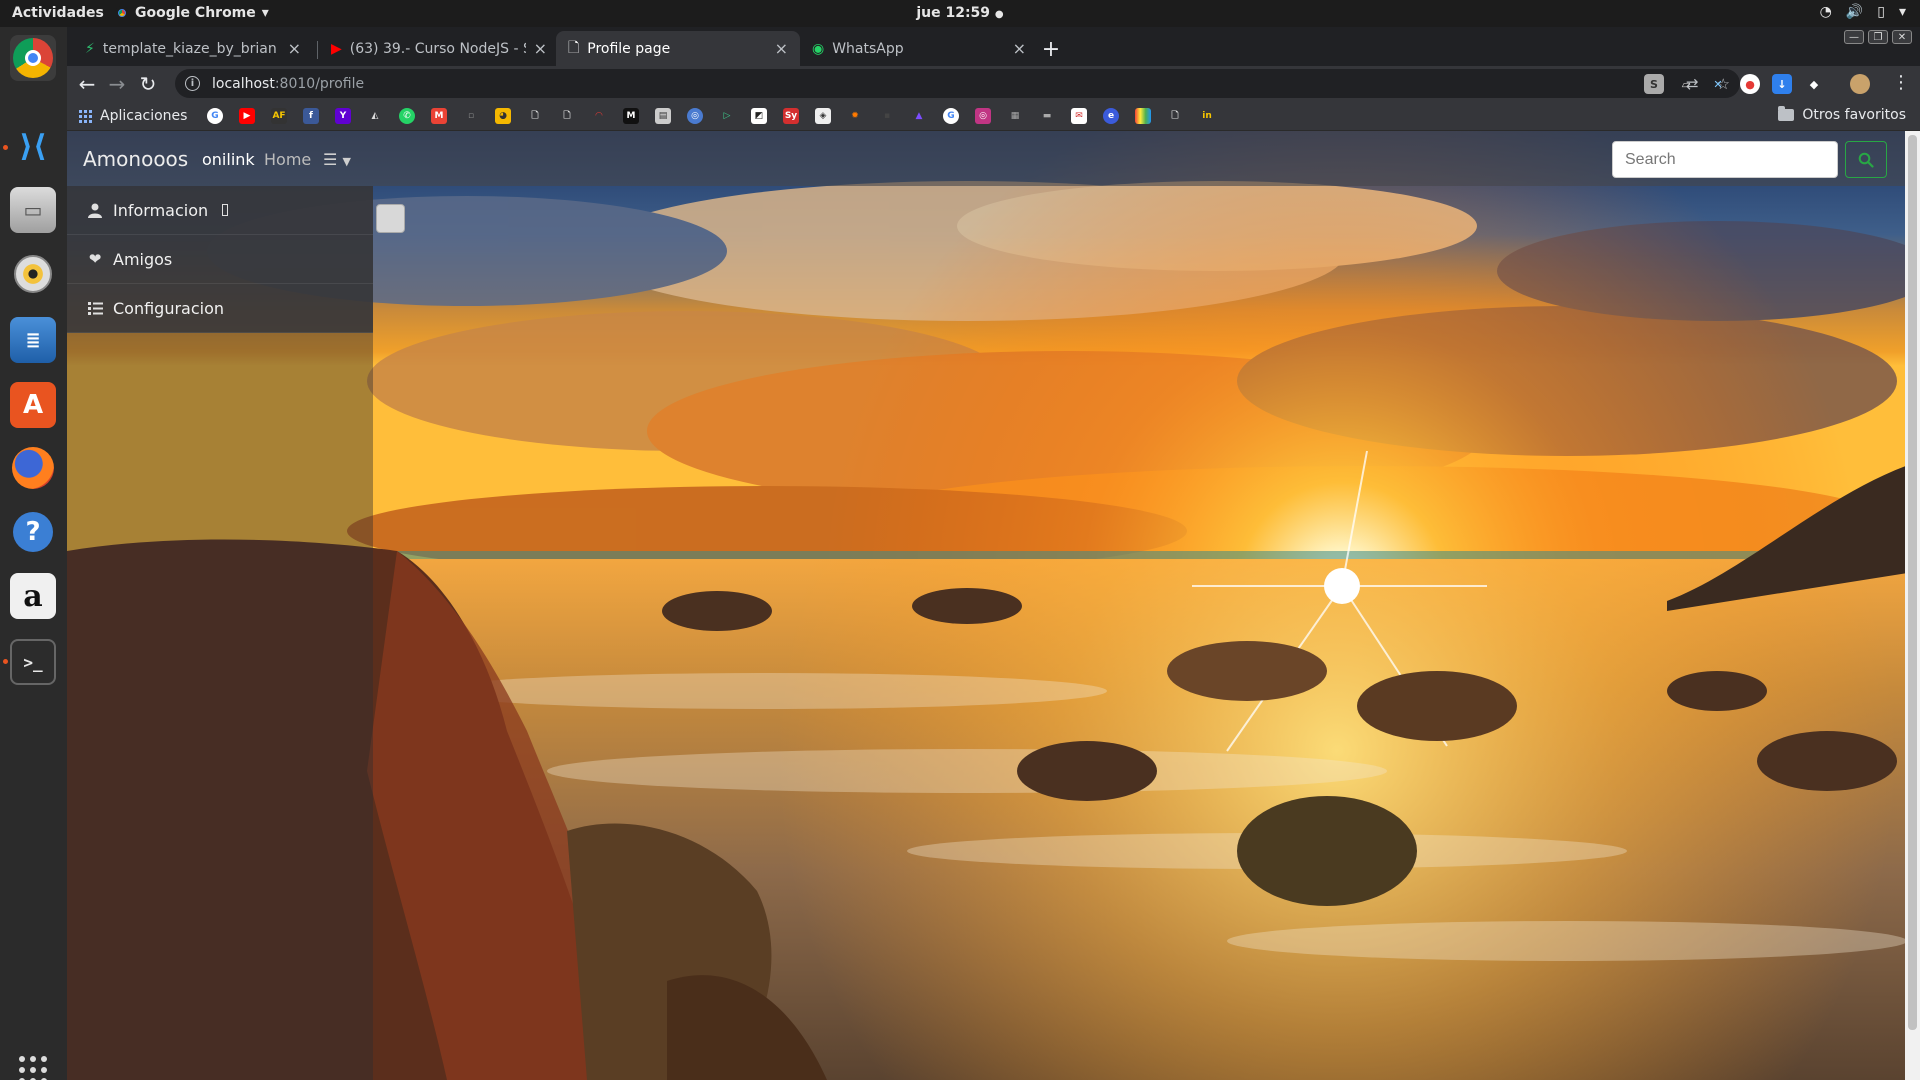  Describe the element at coordinates (337, 159) in the screenshot. I see `nav-dropdown-toggle: ☰ ▼` at that location.